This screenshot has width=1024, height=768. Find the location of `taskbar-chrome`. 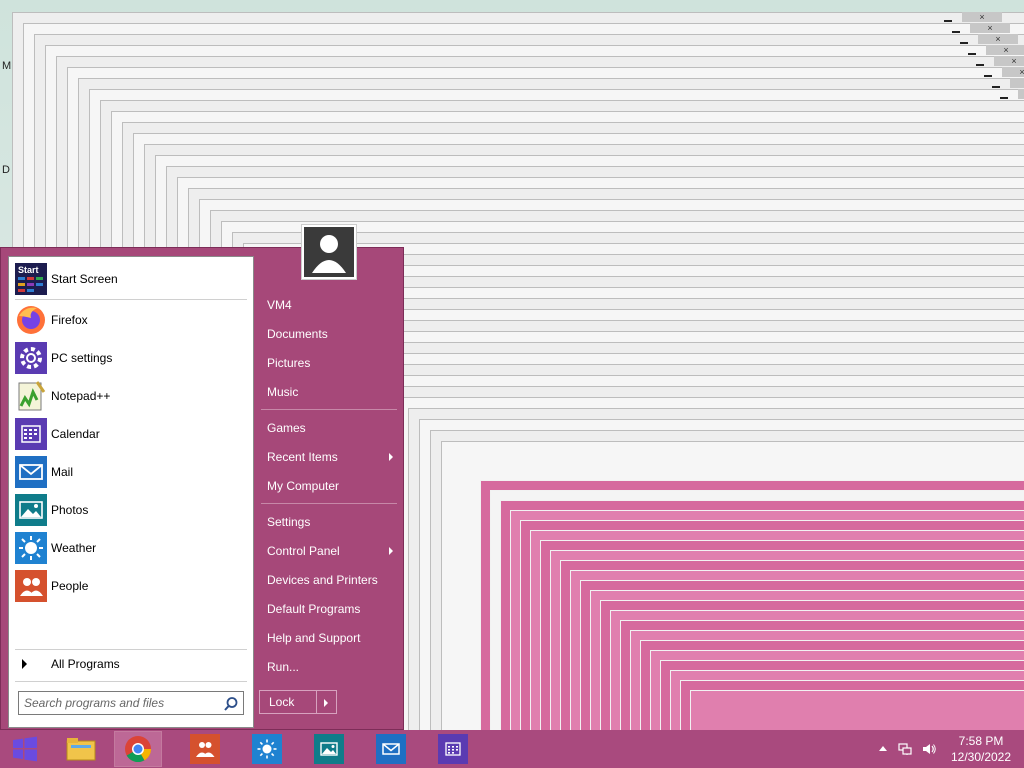

taskbar-chrome is located at coordinates (138, 749).